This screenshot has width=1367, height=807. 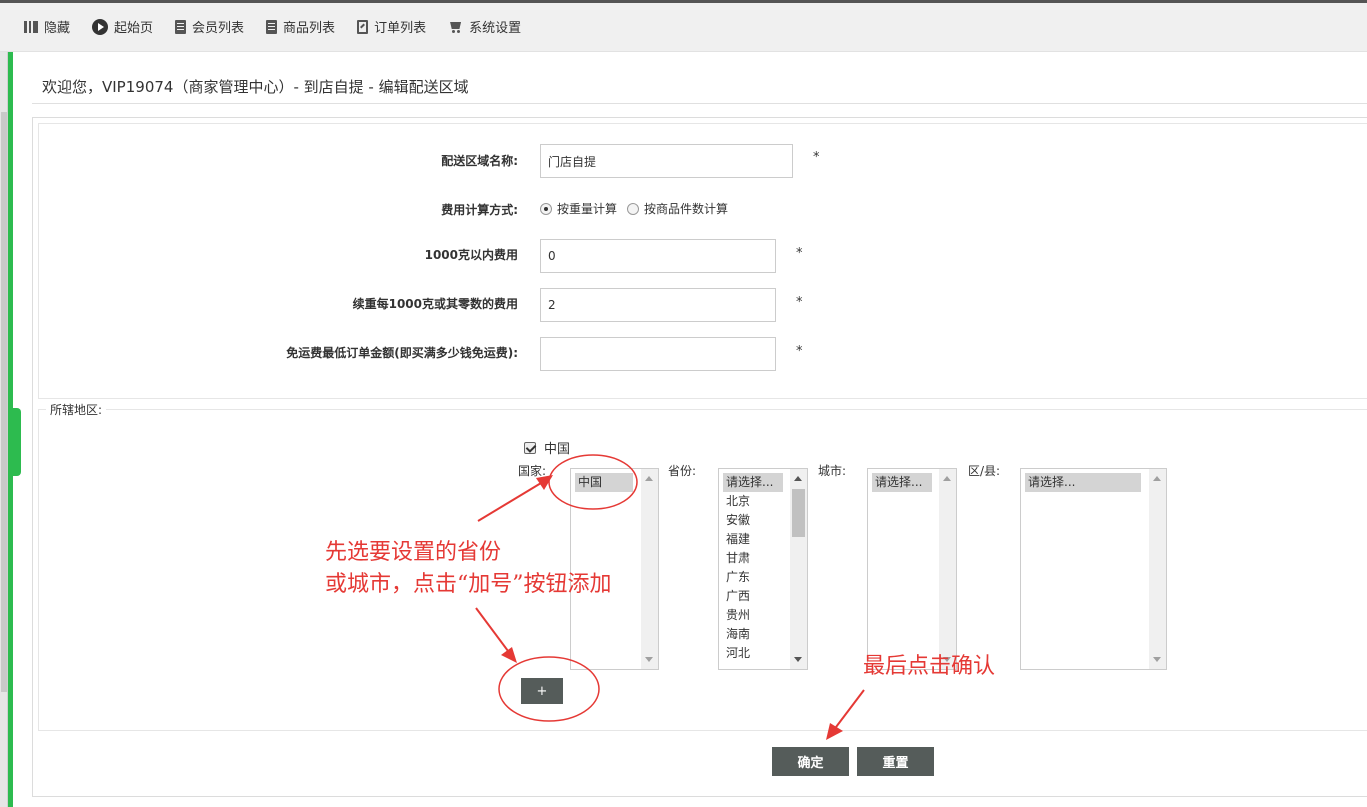 I want to click on scroll-thumb, so click(x=798, y=513).